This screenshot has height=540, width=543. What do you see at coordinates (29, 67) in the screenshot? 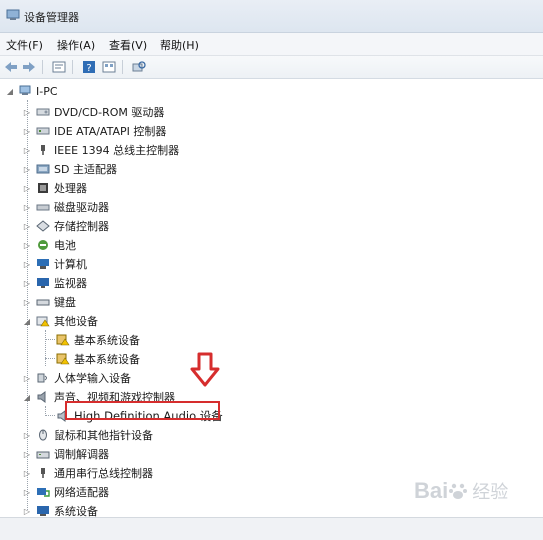
I see `forward-arrow-icon` at bounding box center [29, 67].